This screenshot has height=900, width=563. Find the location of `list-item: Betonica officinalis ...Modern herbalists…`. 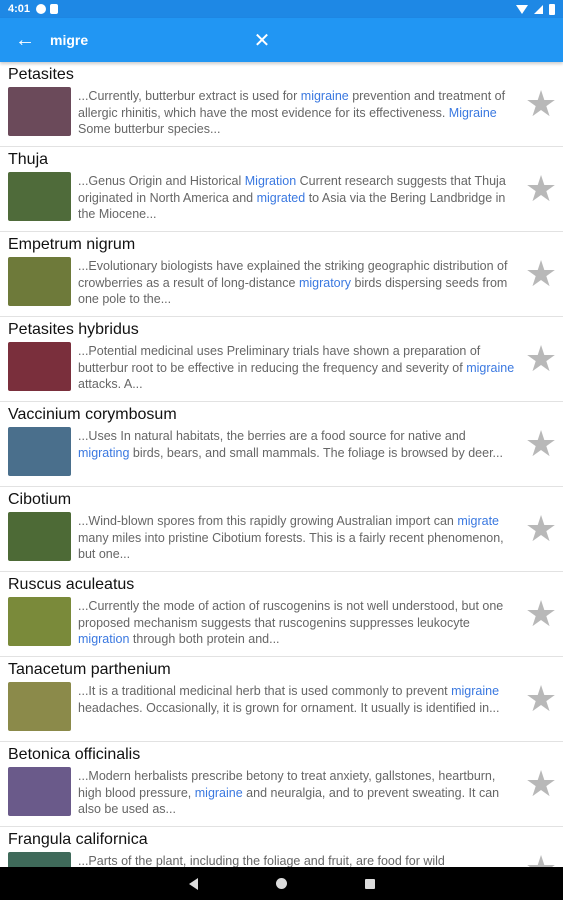

list-item: Betonica officinalis ...Modern herbalists… is located at coordinates (281, 784).